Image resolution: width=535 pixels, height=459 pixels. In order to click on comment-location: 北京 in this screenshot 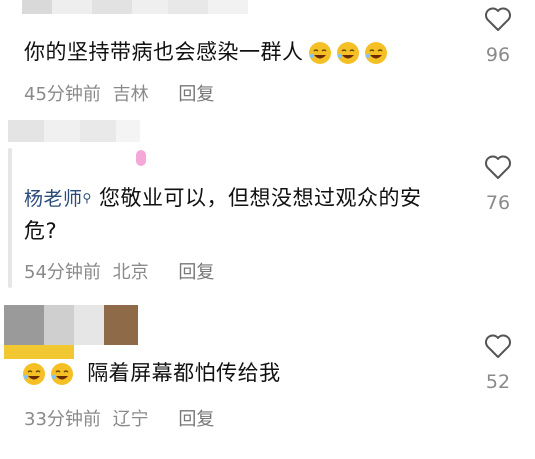, I will do `click(130, 272)`.